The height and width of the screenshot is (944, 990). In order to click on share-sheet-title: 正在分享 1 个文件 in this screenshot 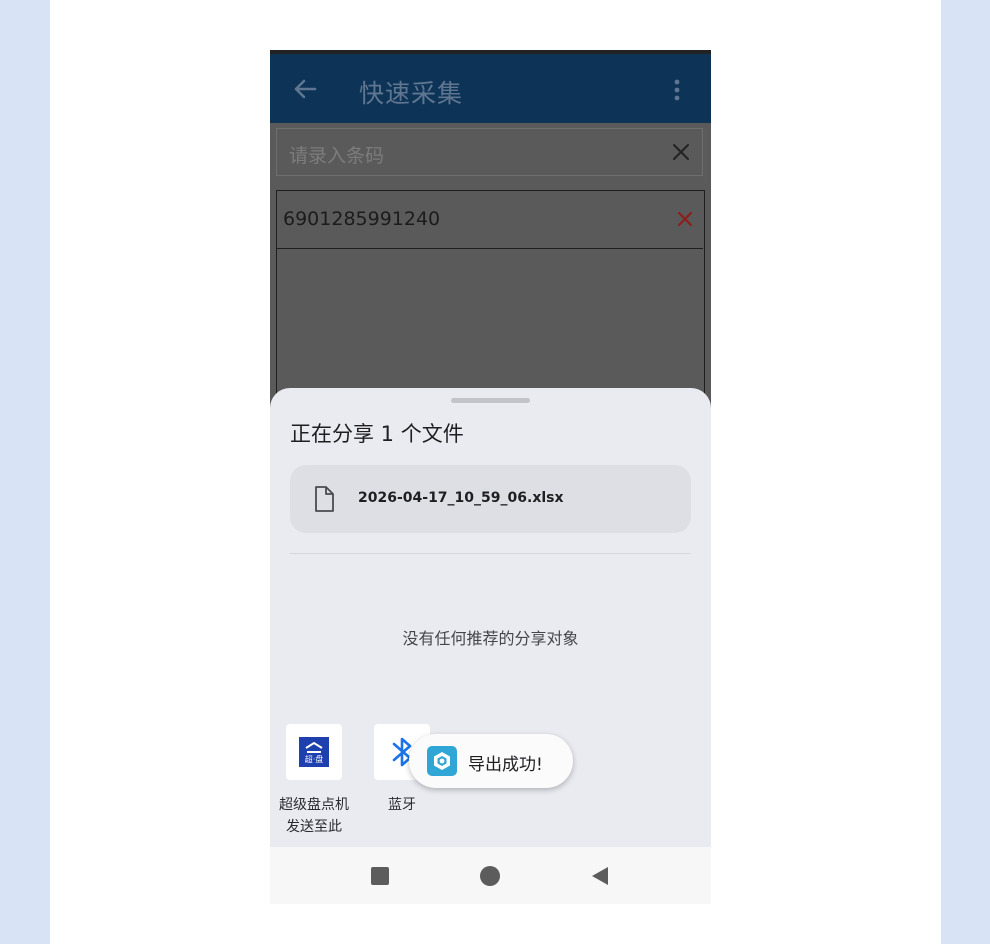, I will do `click(377, 434)`.